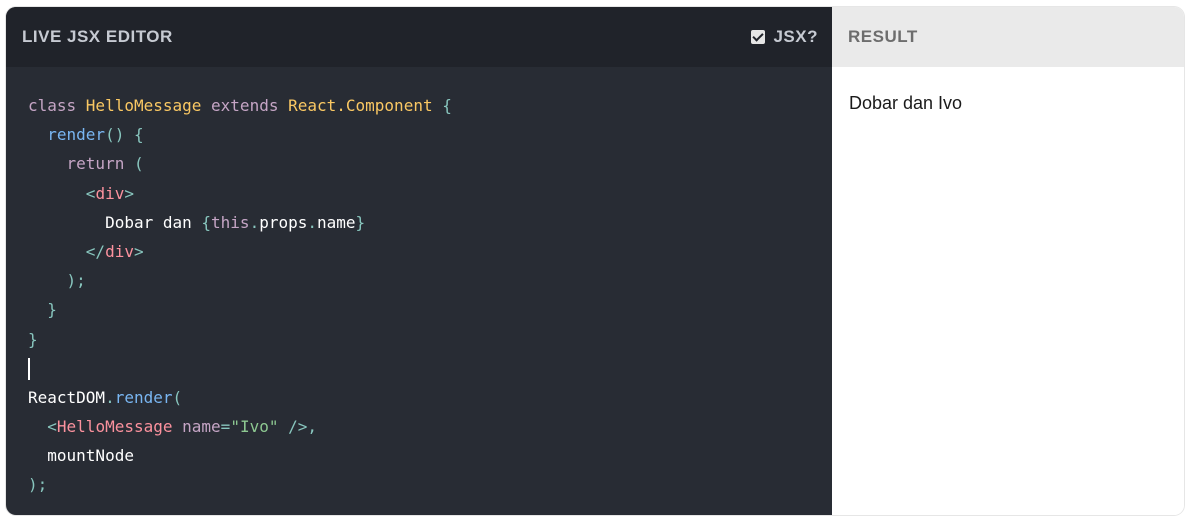 Image resolution: width=1190 pixels, height=519 pixels. I want to click on editor-header: LIVE JSX EDITOR JSX?, so click(419, 37).